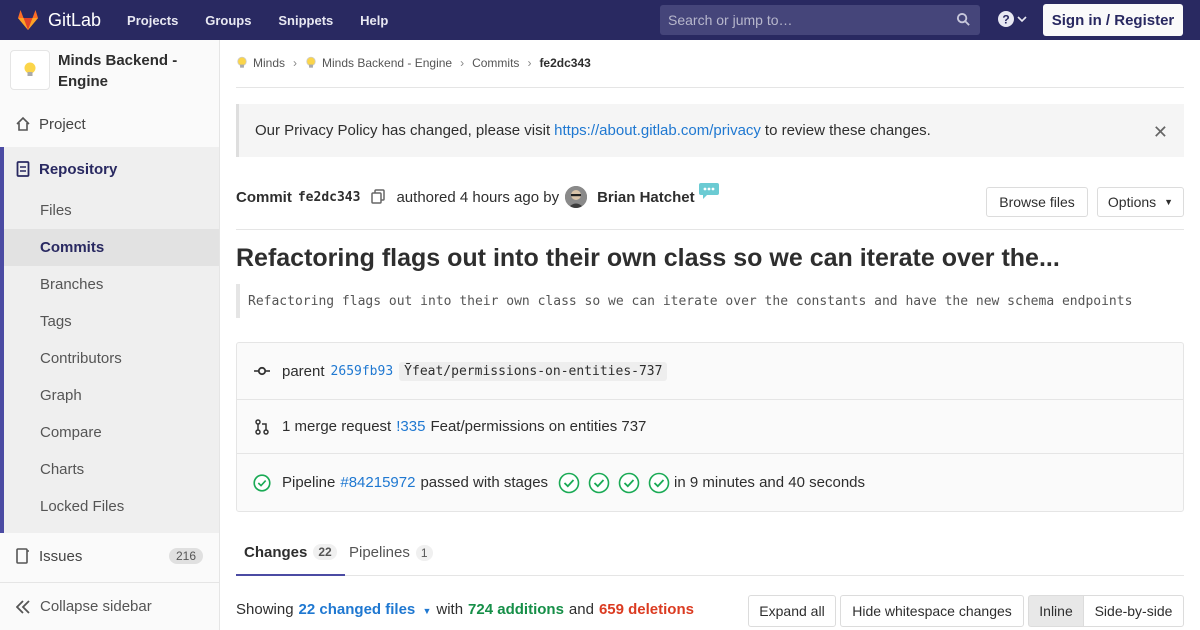  What do you see at coordinates (378, 197) in the screenshot?
I see `copy-icon` at bounding box center [378, 197].